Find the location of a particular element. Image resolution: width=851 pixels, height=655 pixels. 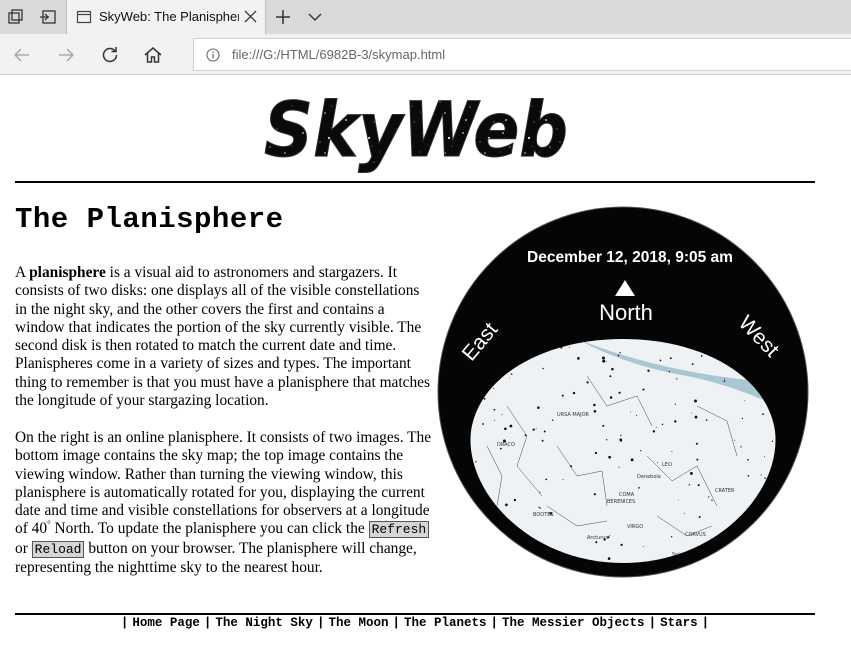

planisphere-term: planisphere is located at coordinates (67, 272).